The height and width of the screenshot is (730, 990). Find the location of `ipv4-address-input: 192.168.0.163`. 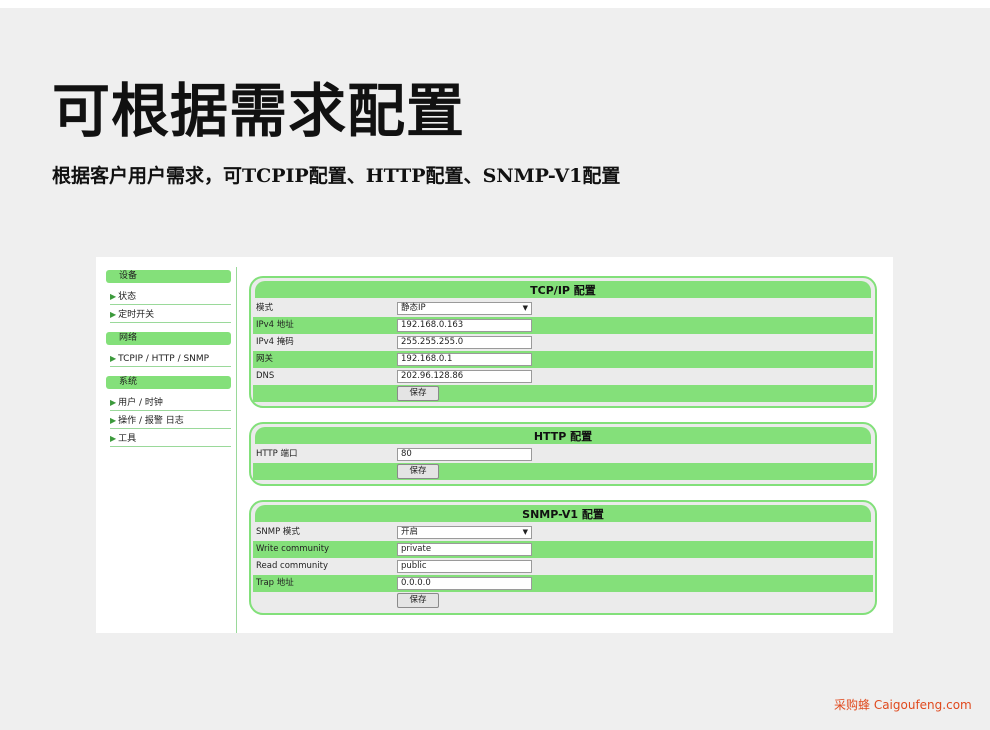

ipv4-address-input: 192.168.0.163 is located at coordinates (464, 325).